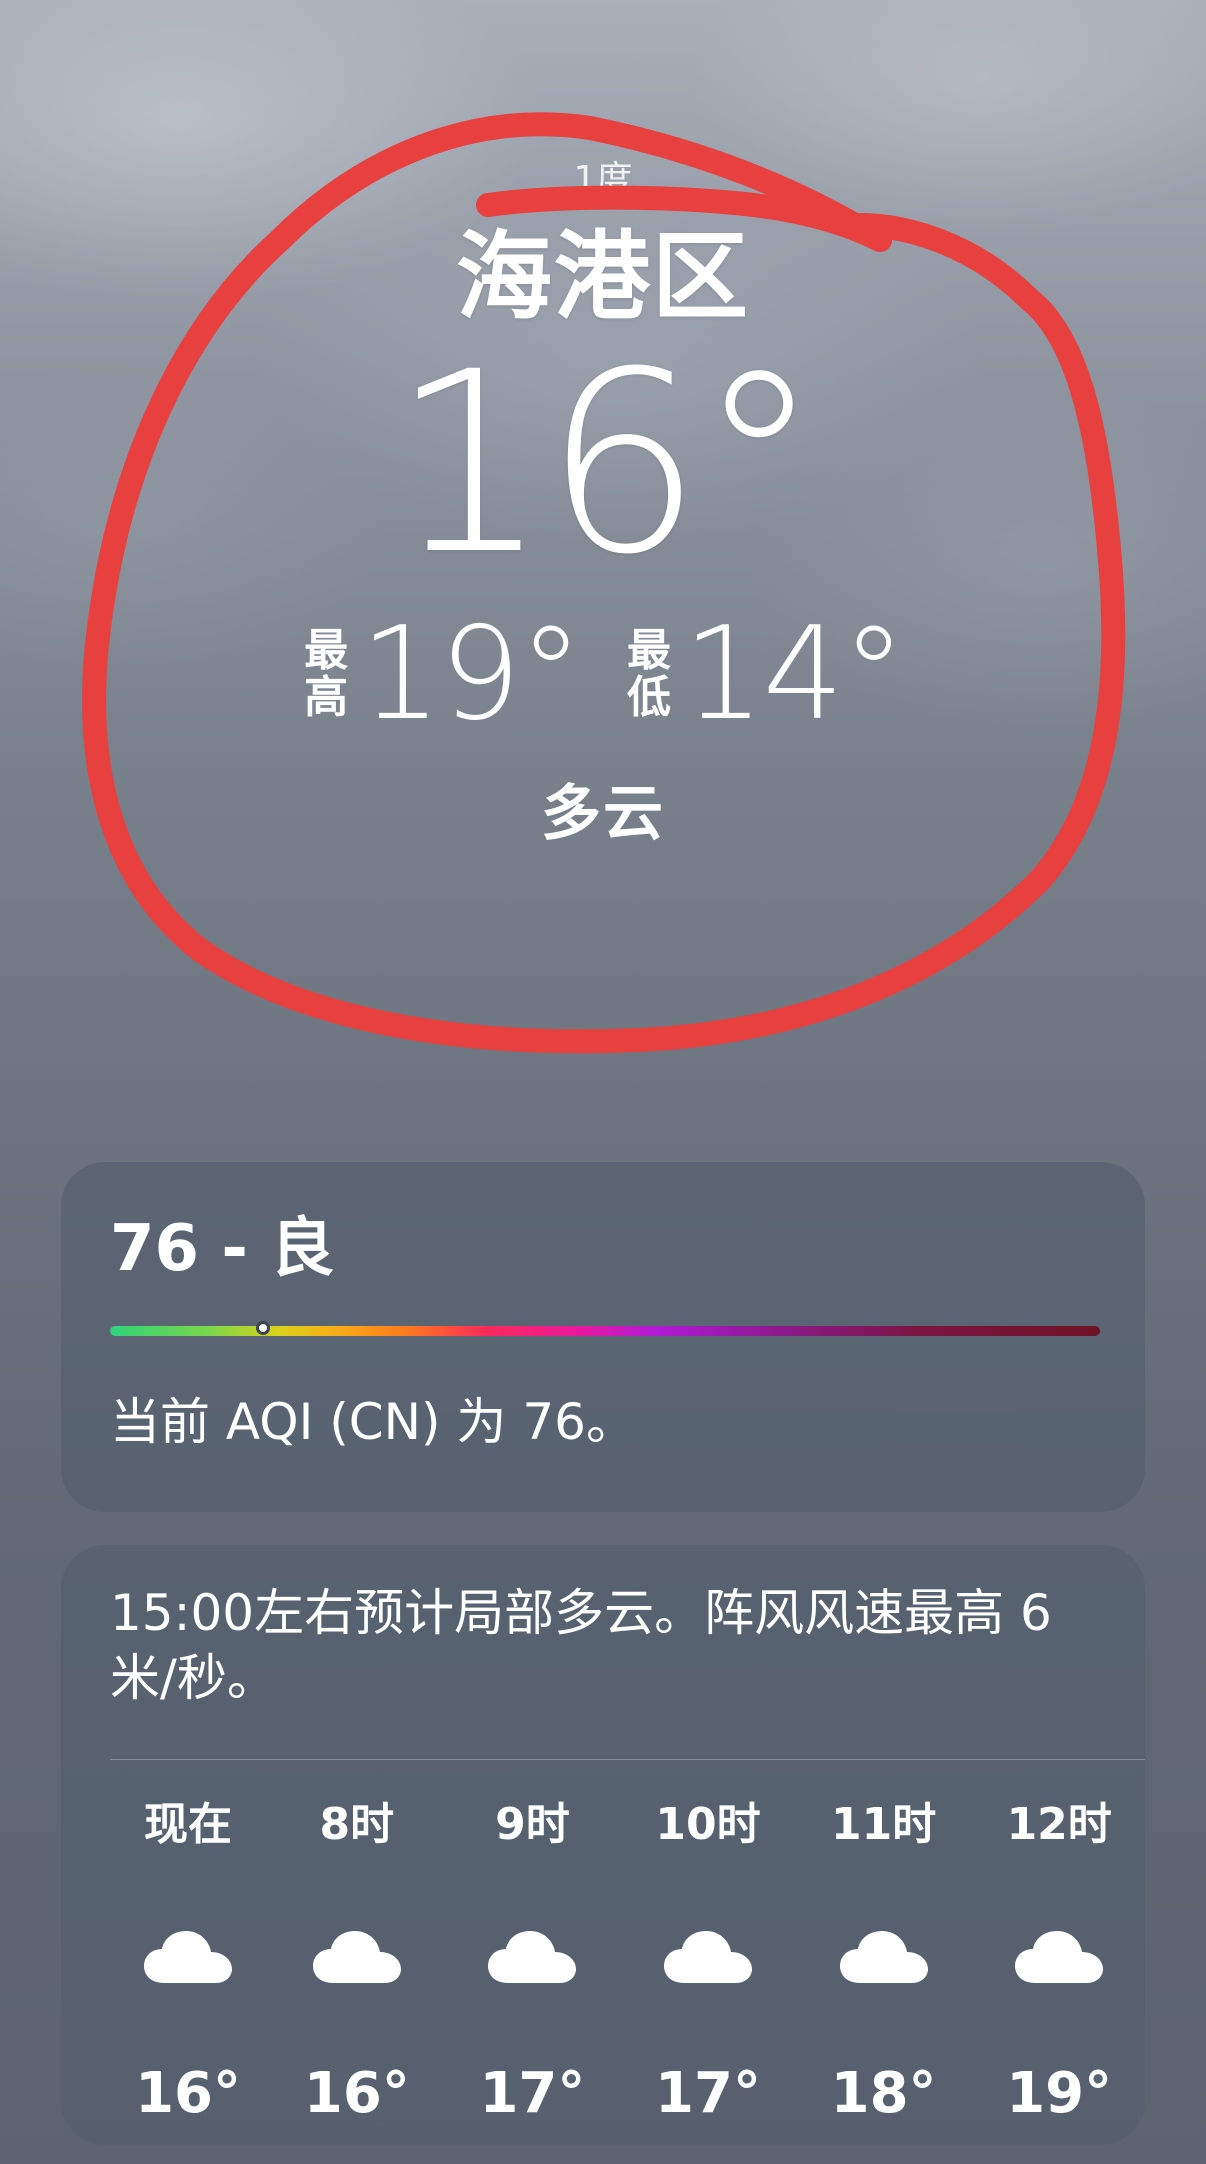 The image size is (1206, 2164). Describe the element at coordinates (883, 1824) in the screenshot. I see `hour-label: 11时` at that location.